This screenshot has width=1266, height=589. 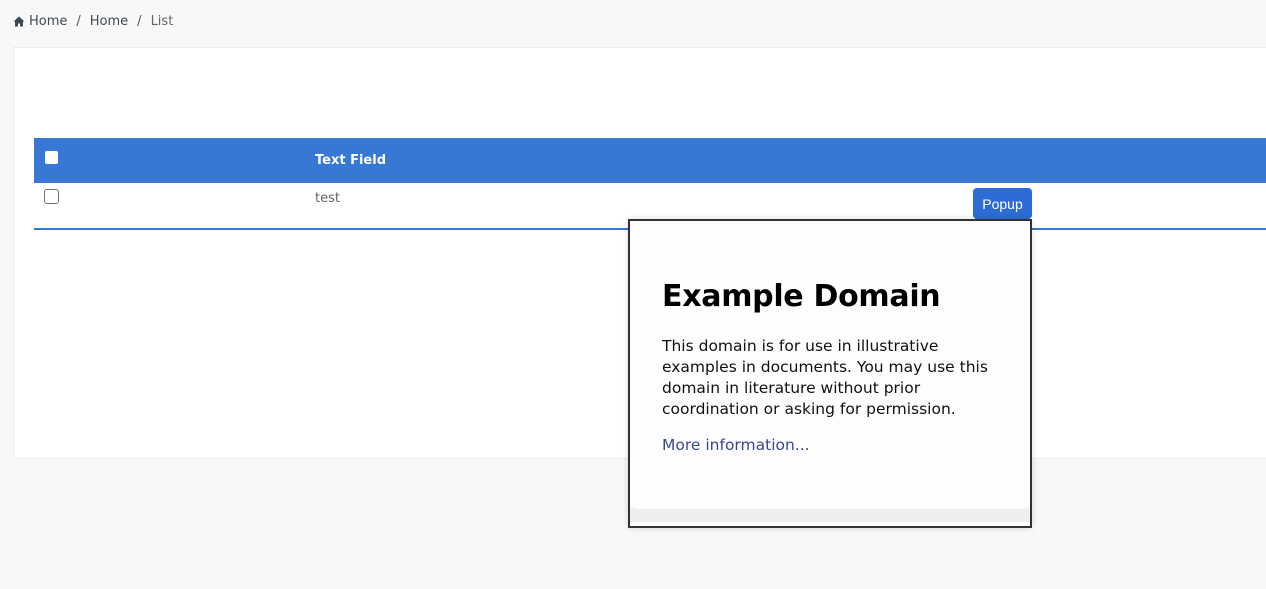 What do you see at coordinates (327, 198) in the screenshot?
I see `cell-text-field: test` at bounding box center [327, 198].